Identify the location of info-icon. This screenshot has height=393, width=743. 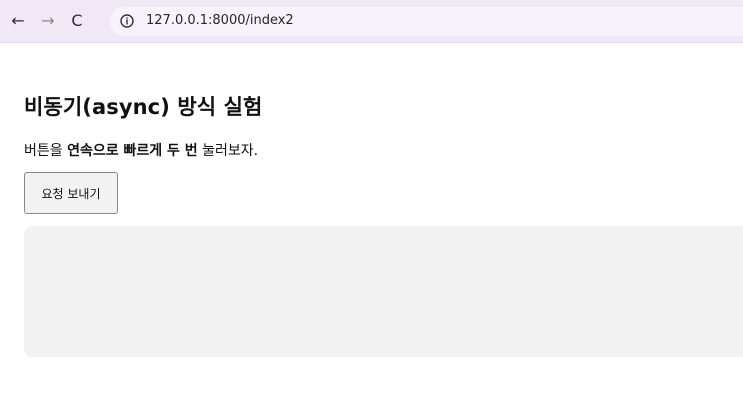
(127, 21).